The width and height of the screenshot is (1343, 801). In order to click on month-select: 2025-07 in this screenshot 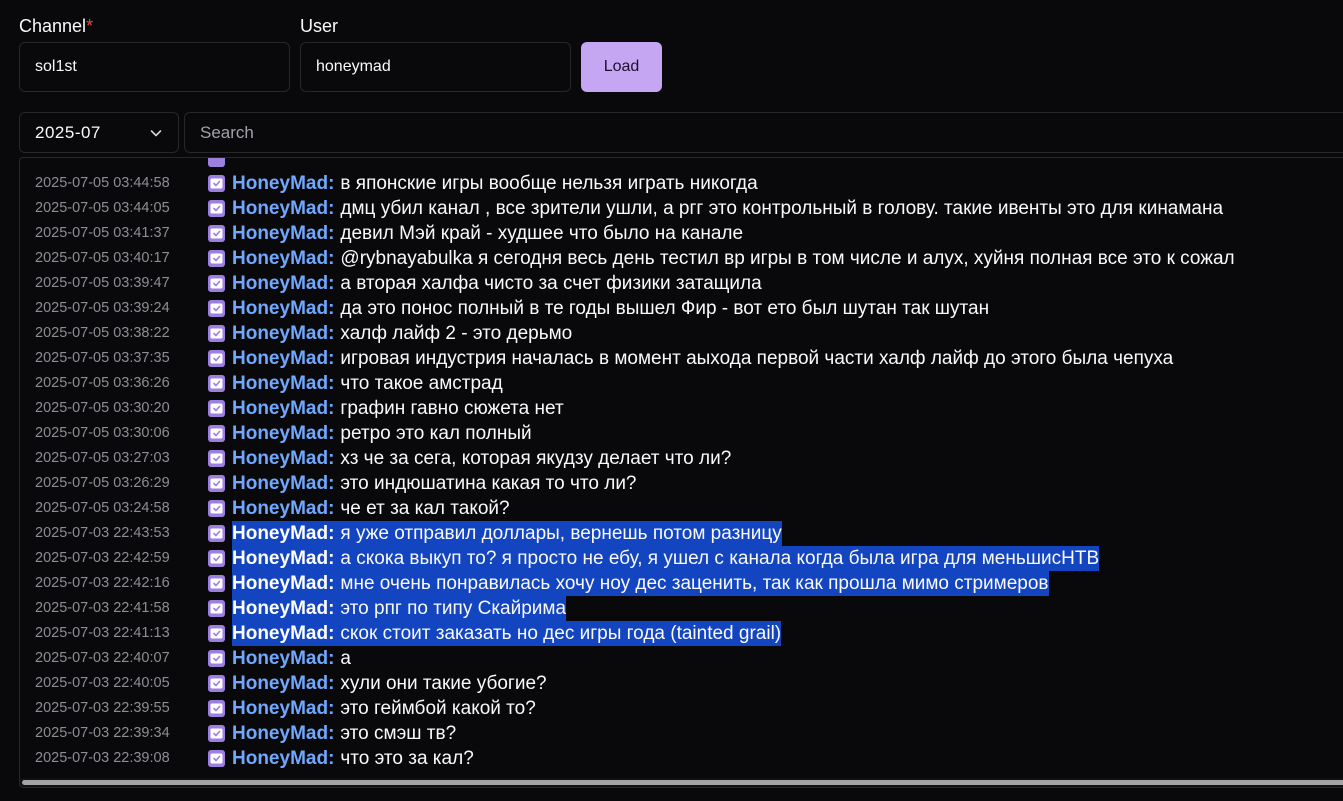, I will do `click(99, 132)`.